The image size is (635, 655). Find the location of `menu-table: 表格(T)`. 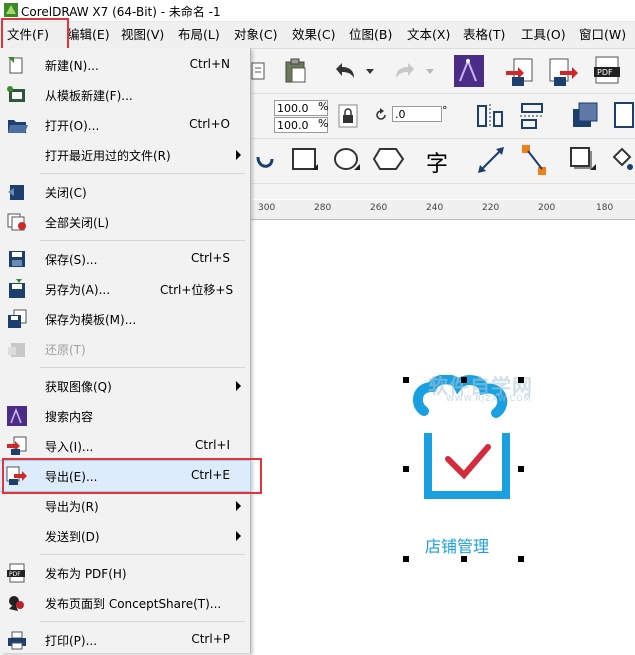

menu-table: 表格(T) is located at coordinates (484, 35).